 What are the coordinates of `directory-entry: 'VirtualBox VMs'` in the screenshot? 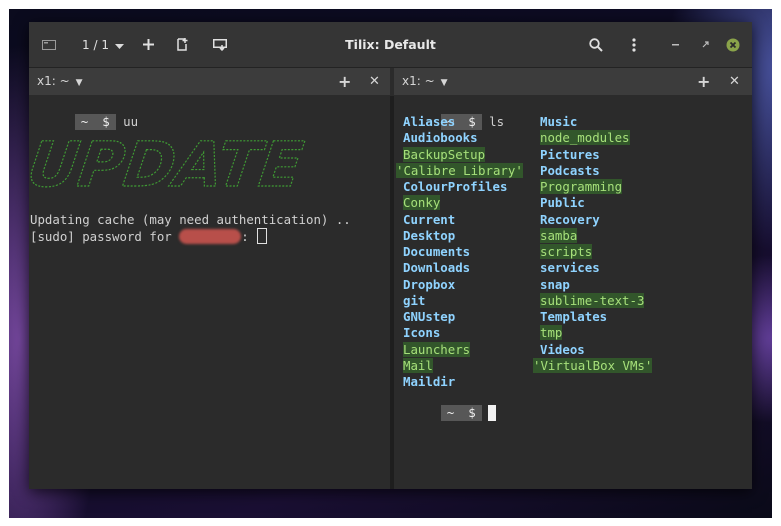 It's located at (593, 365).